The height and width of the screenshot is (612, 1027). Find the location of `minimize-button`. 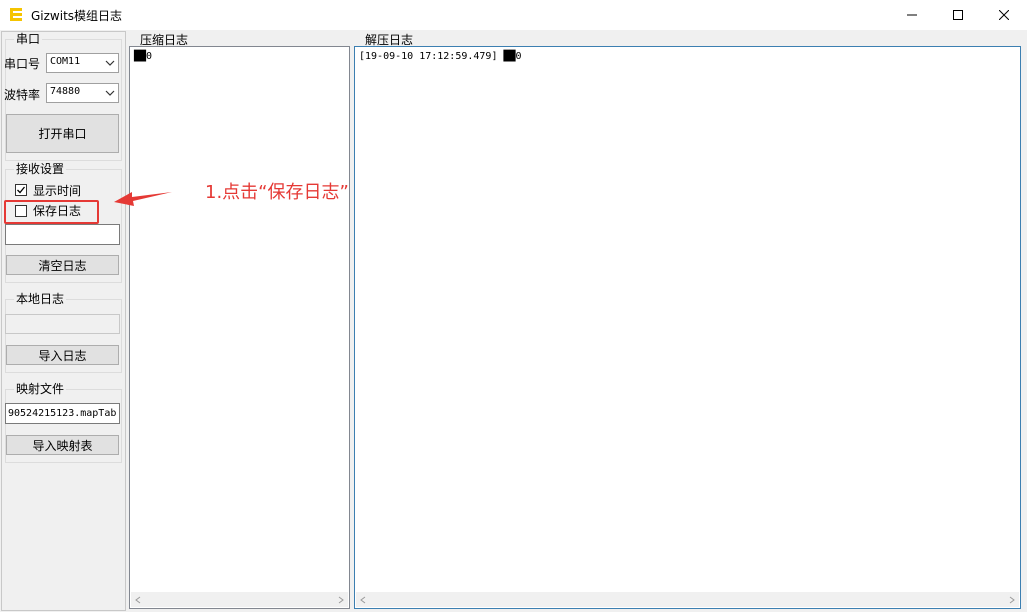

minimize-button is located at coordinates (912, 15).